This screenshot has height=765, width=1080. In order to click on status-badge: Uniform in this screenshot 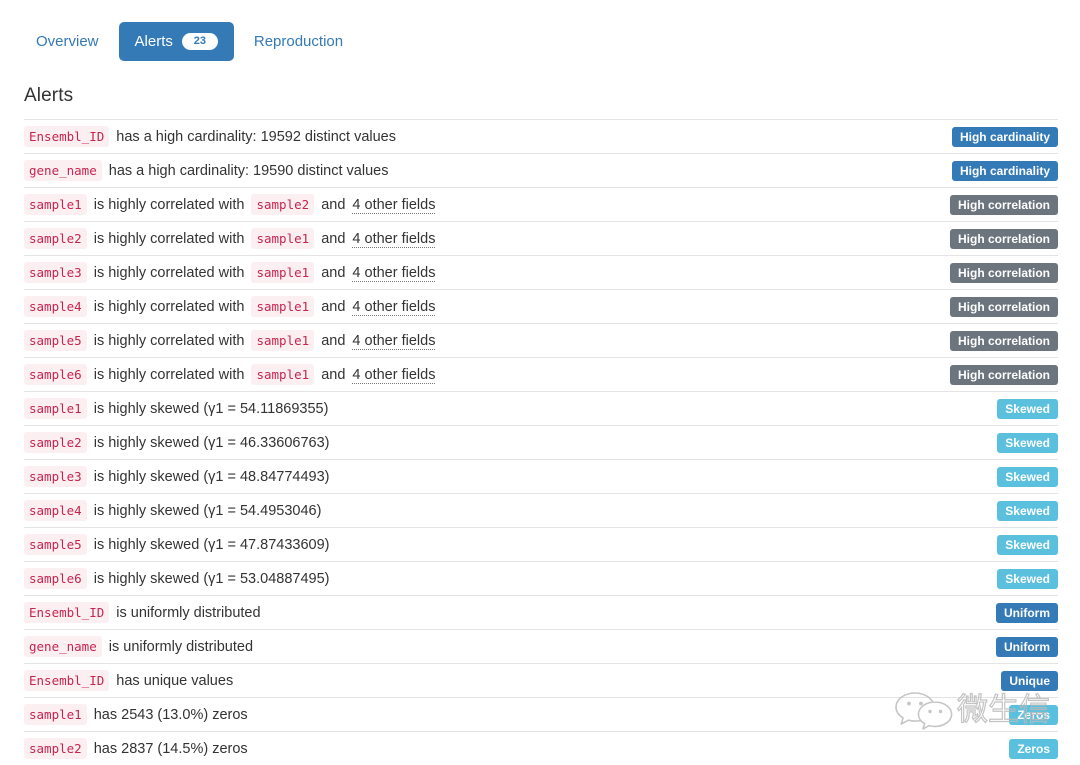, I will do `click(1027, 647)`.